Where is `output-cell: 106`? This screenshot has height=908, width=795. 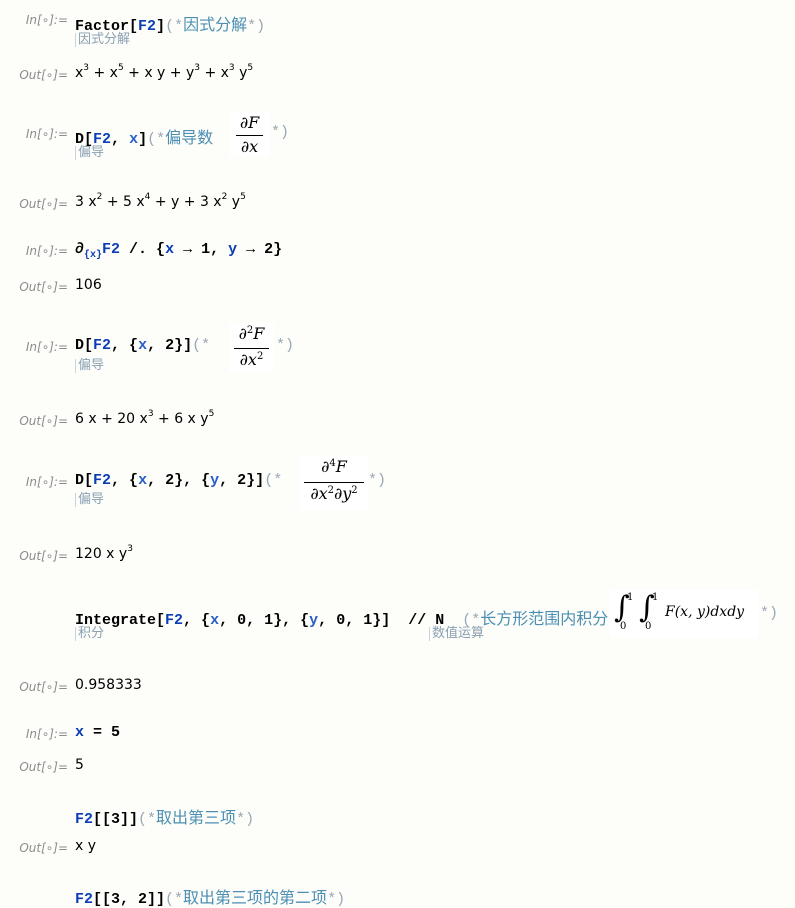
output-cell: 106 is located at coordinates (88, 285).